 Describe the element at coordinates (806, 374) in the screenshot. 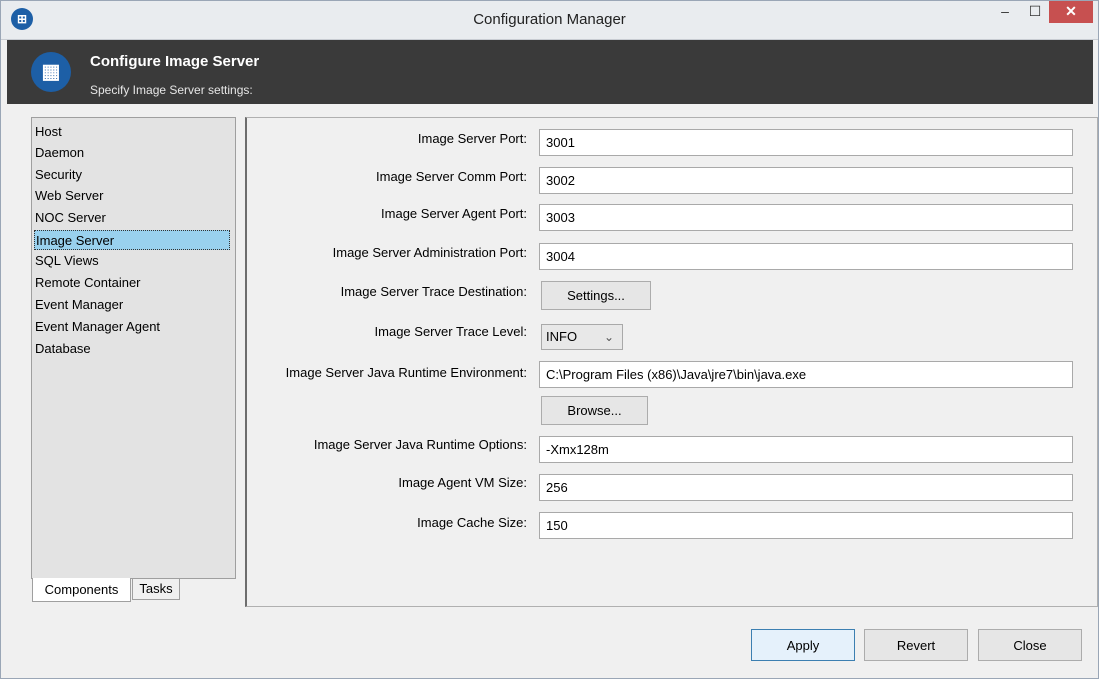

I see `jre-path-input` at that location.